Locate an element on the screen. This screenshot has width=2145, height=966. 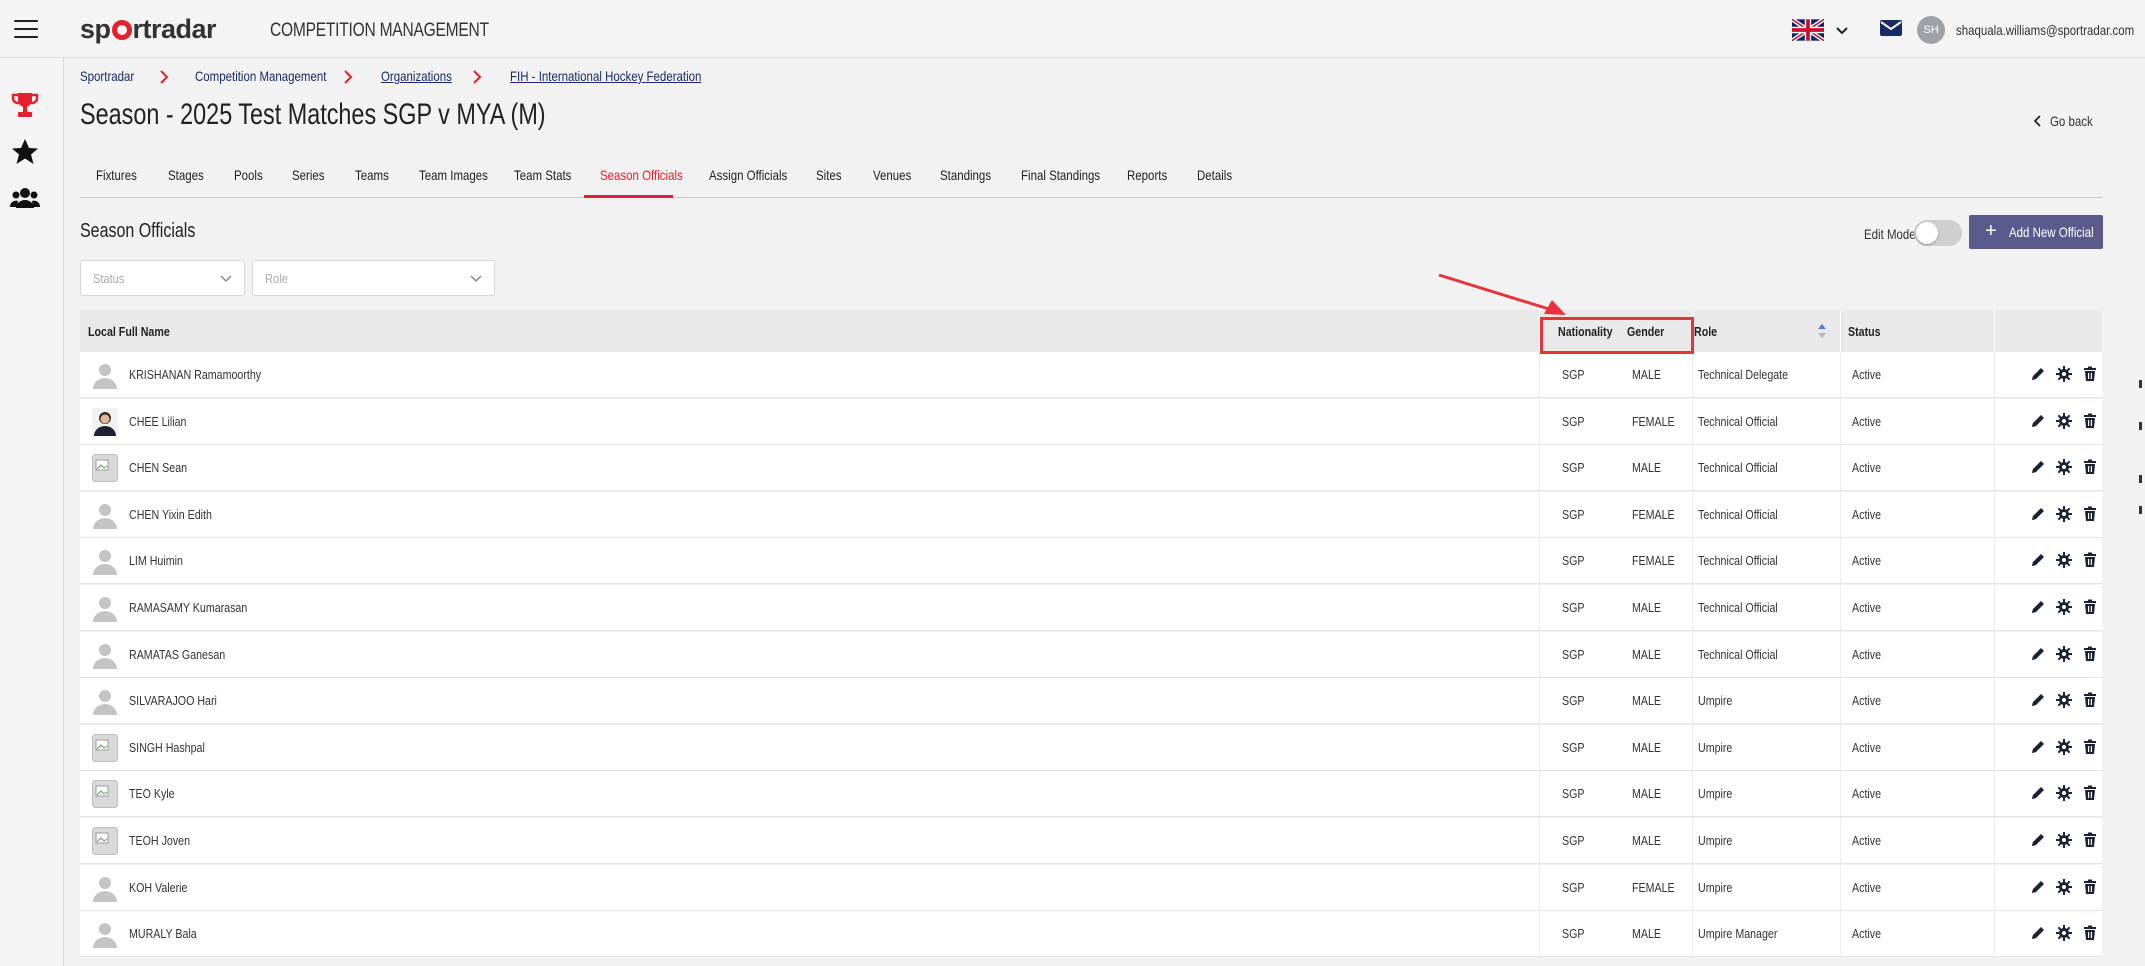
table-row: CHEN Sean SGP MALE Technical Official Active is located at coordinates (1091, 468).